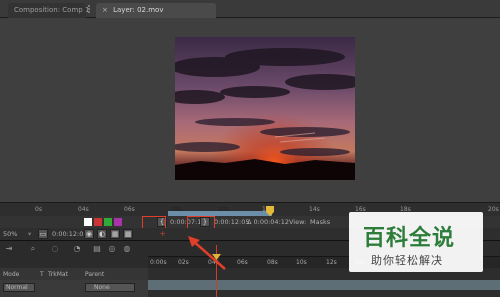 The width and height of the screenshot is (500, 297). Describe the element at coordinates (74, 274) in the screenshot. I see `layer-column-header: Mode T TrkMat Parent` at that location.